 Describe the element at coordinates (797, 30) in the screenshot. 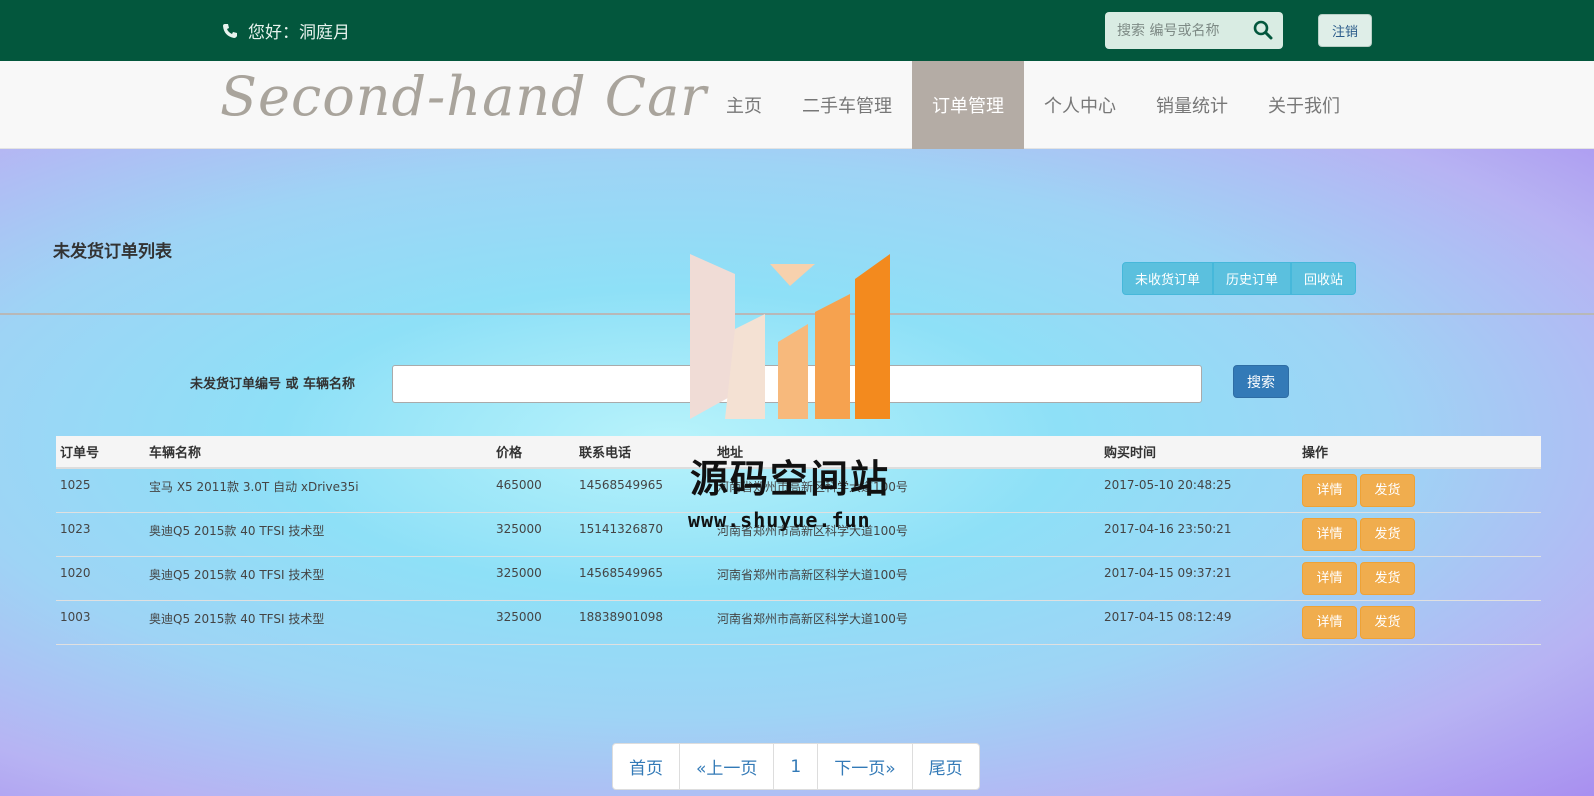

I see `top-bar: 您好：洞庭月 注销` at that location.